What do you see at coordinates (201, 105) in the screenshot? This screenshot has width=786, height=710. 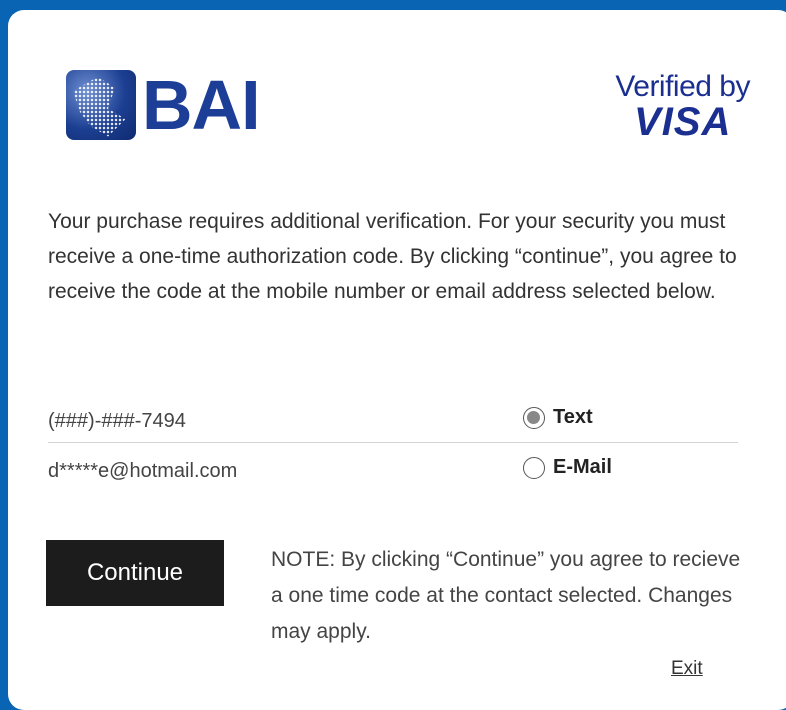 I see `bank-name: BAI` at bounding box center [201, 105].